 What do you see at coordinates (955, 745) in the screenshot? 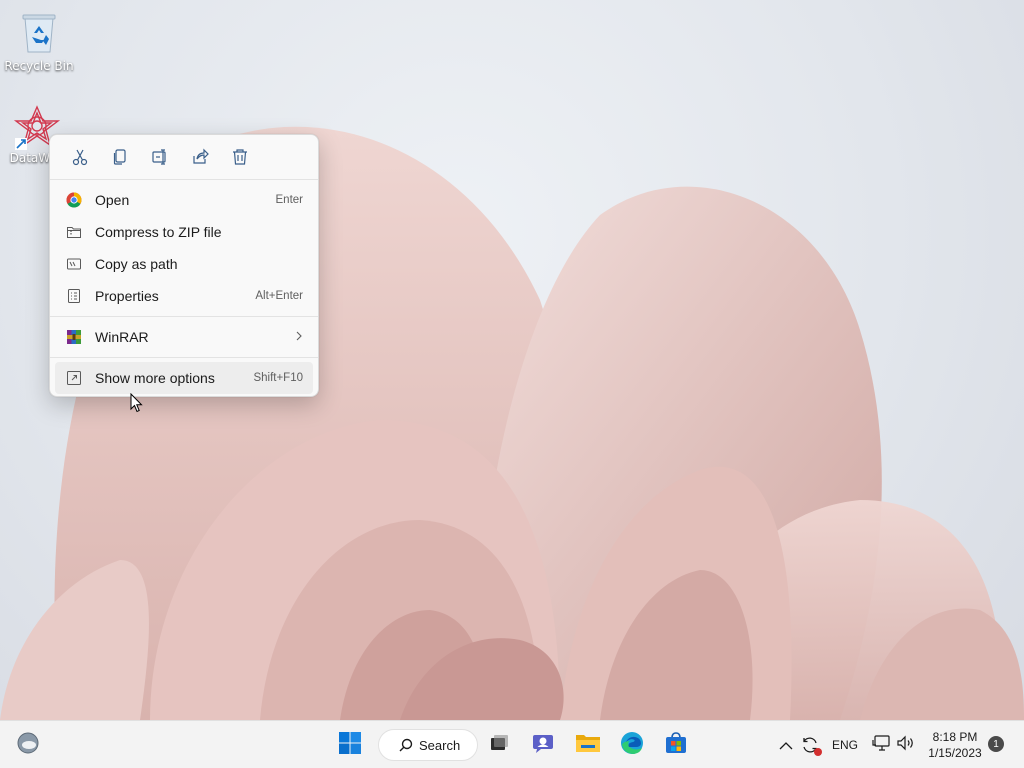
I see `taskbar-clock: 8:18 PM 1/15/2023` at bounding box center [955, 745].